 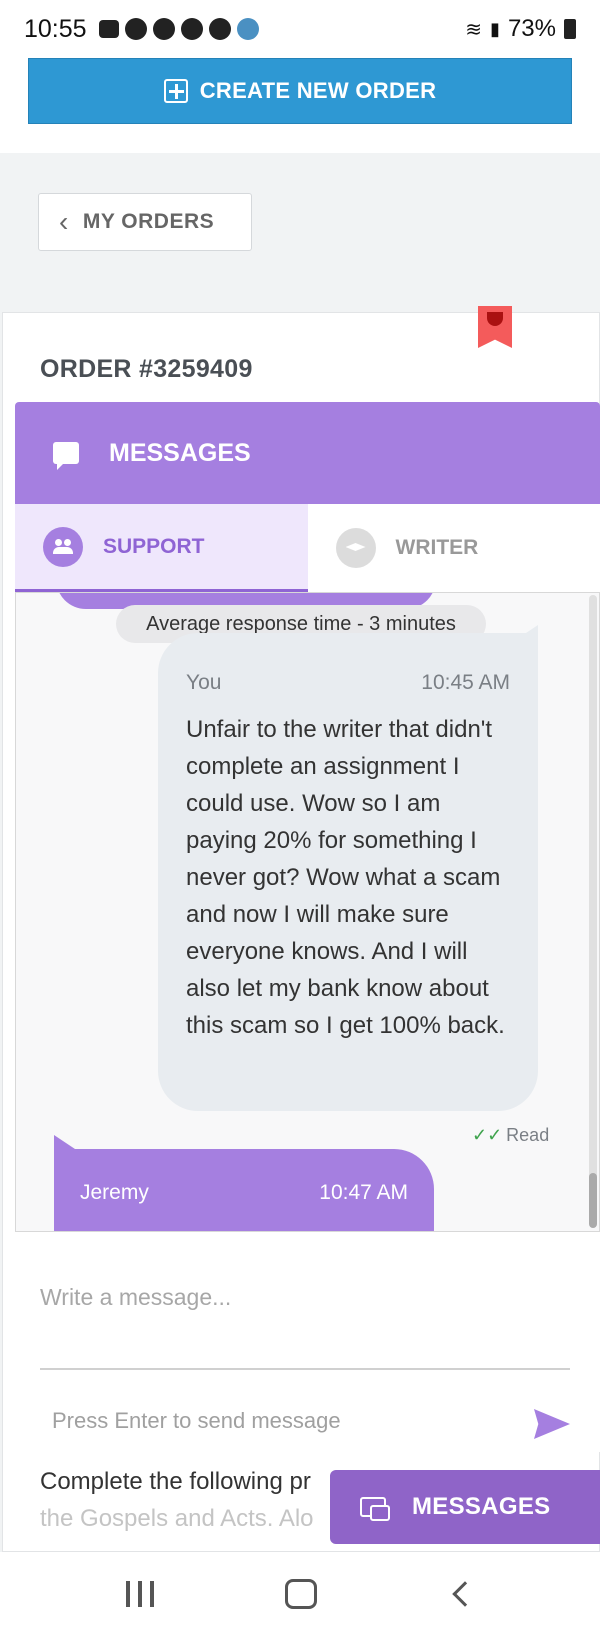 What do you see at coordinates (180, 452) in the screenshot?
I see `messages-header-label: MESSAGES` at bounding box center [180, 452].